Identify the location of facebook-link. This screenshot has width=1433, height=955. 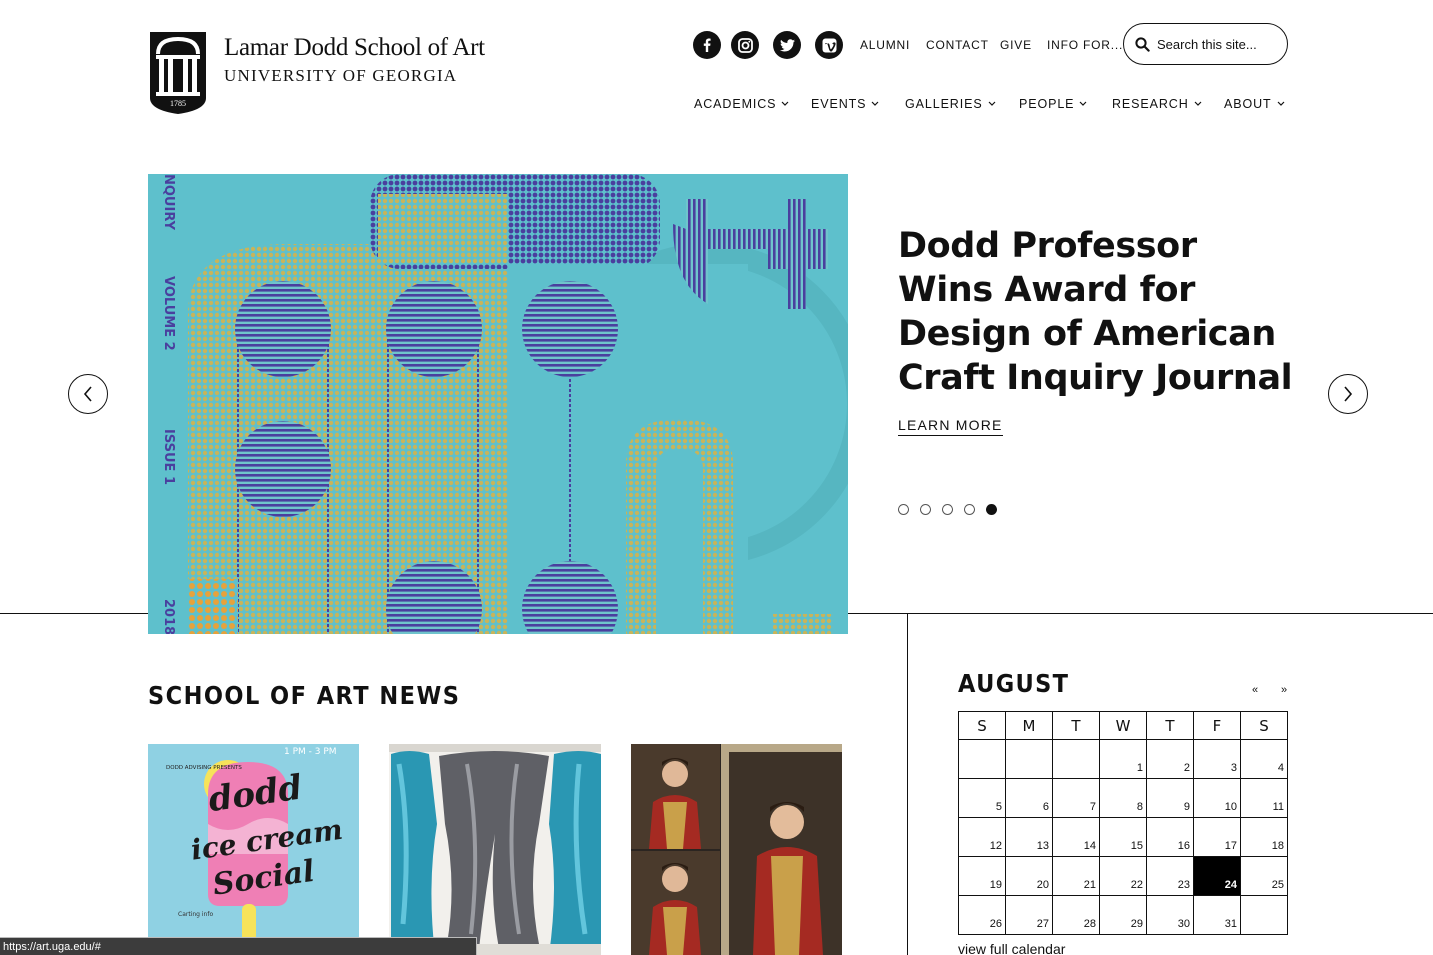
(707, 45).